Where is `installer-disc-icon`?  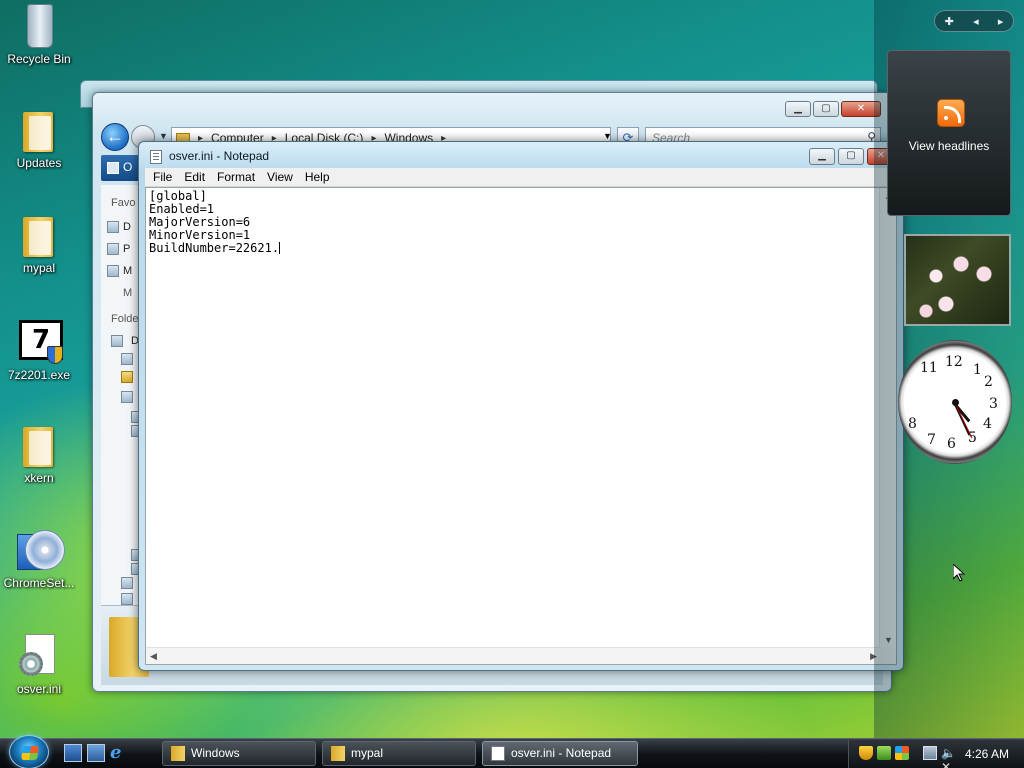
installer-disc-icon is located at coordinates (40, 550).